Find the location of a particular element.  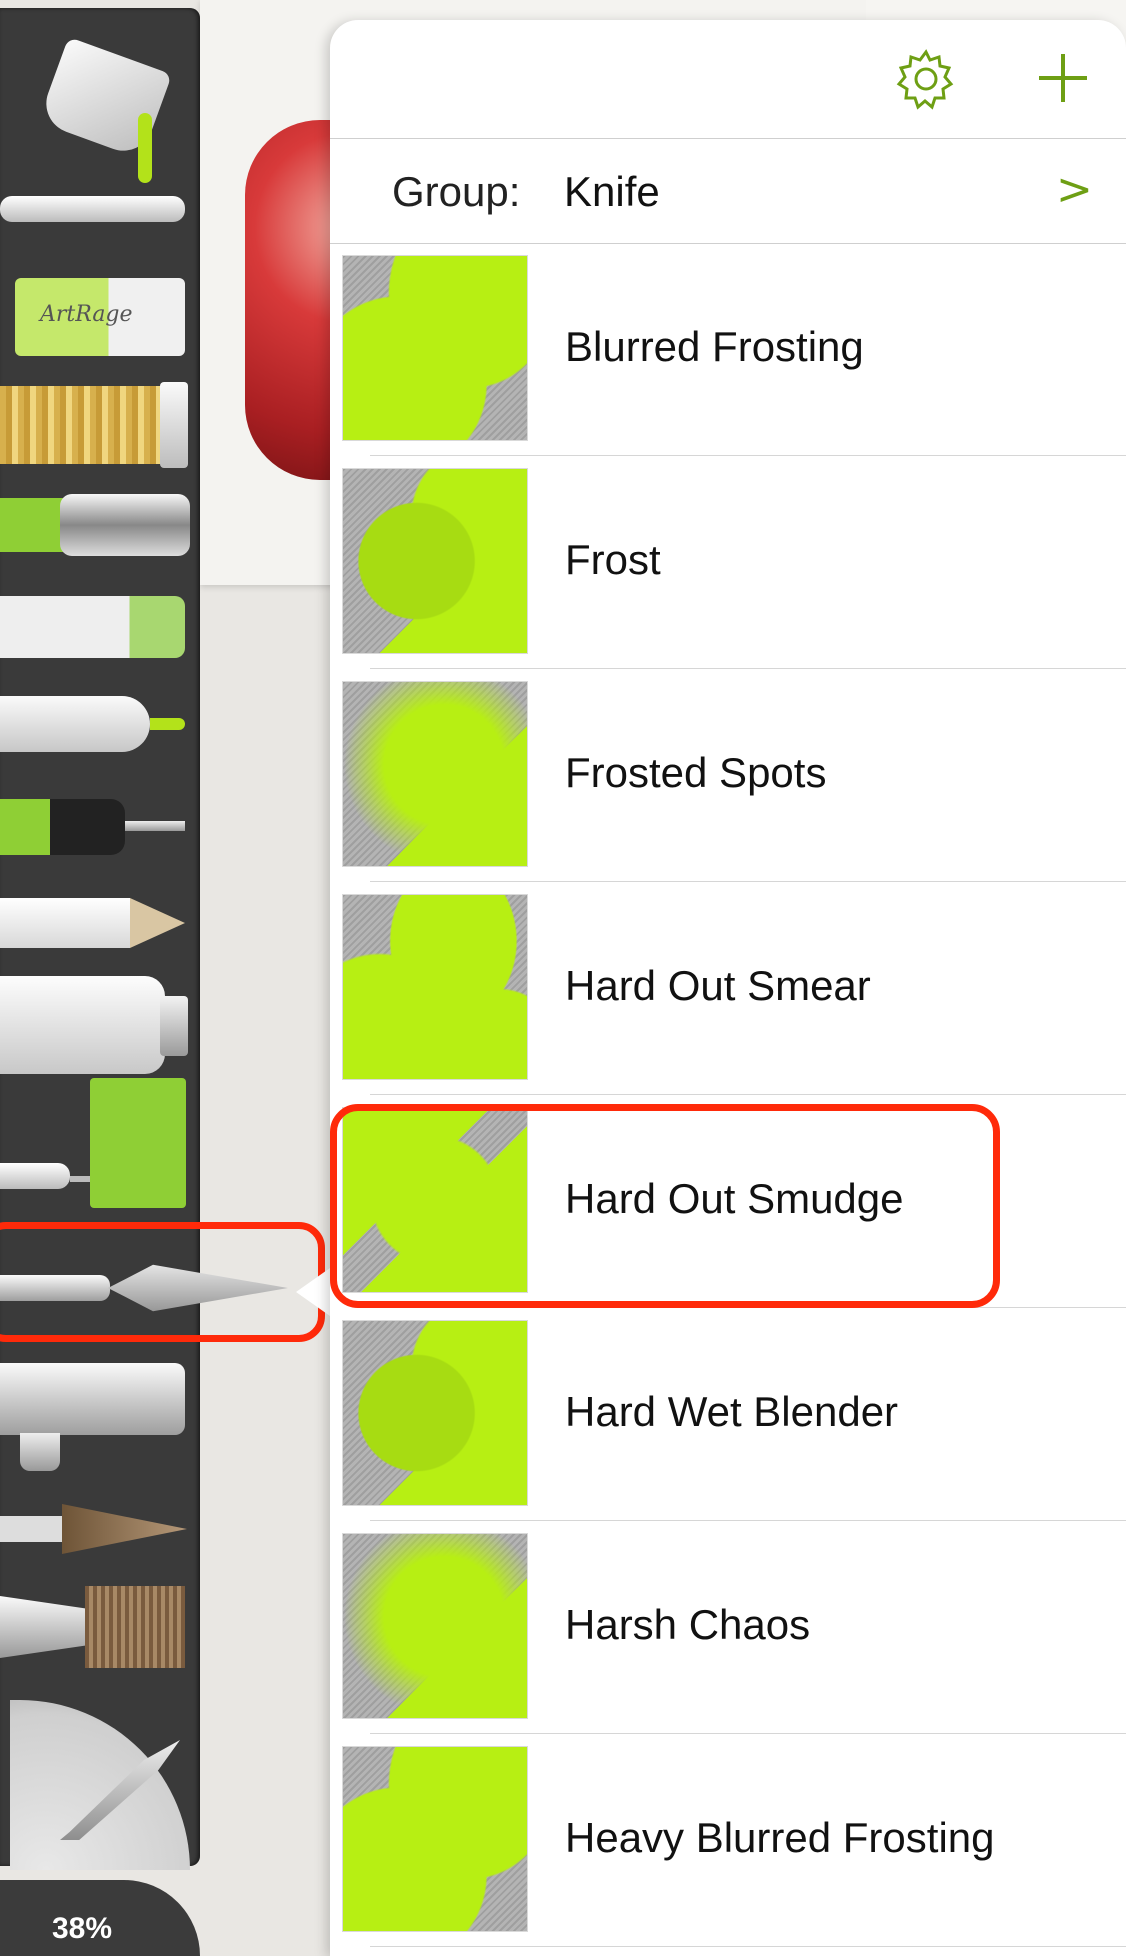

preset-label: Frosted Spots is located at coordinates (696, 772).